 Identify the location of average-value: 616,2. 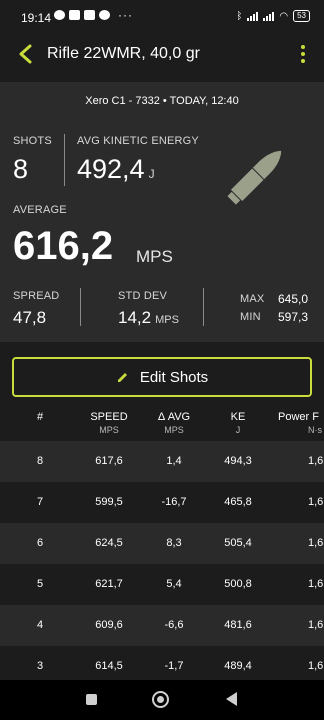
(63, 246).